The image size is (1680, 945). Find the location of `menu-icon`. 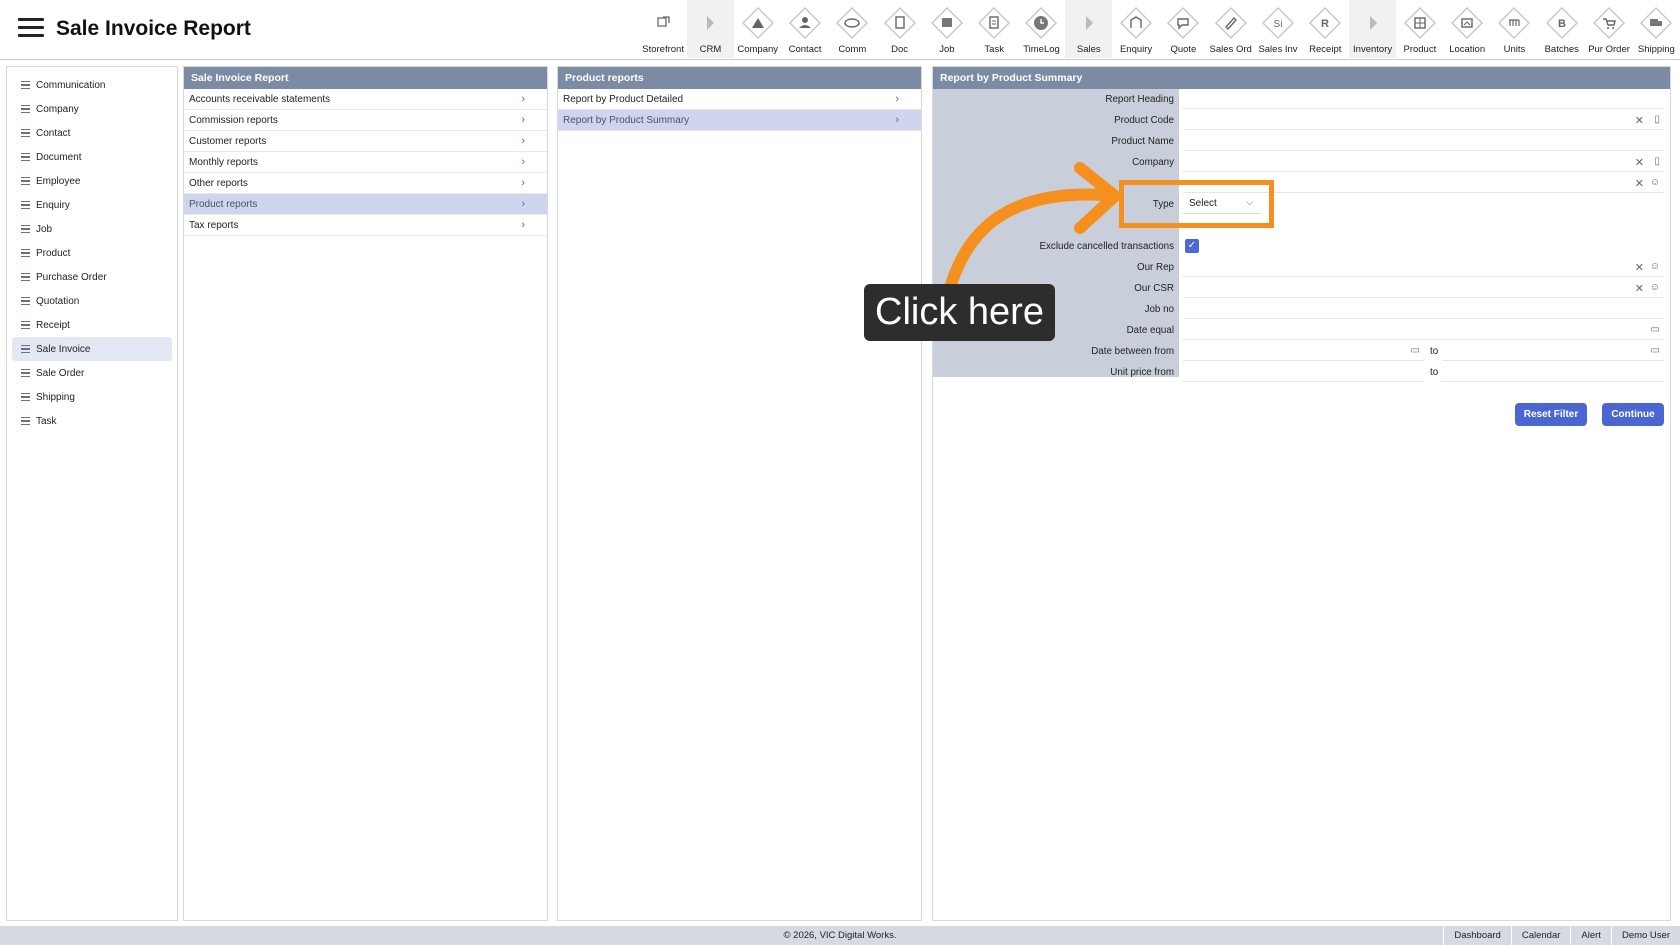

menu-icon is located at coordinates (31, 28).